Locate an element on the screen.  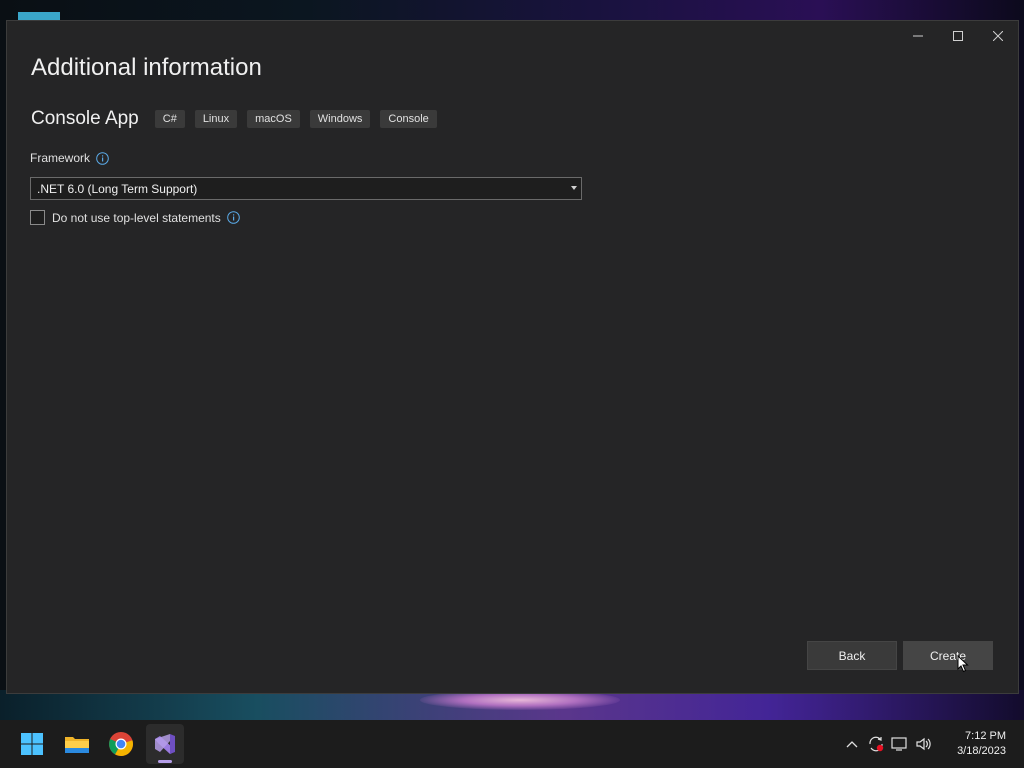
framework-label-row: Framework is located at coordinates (69, 158).